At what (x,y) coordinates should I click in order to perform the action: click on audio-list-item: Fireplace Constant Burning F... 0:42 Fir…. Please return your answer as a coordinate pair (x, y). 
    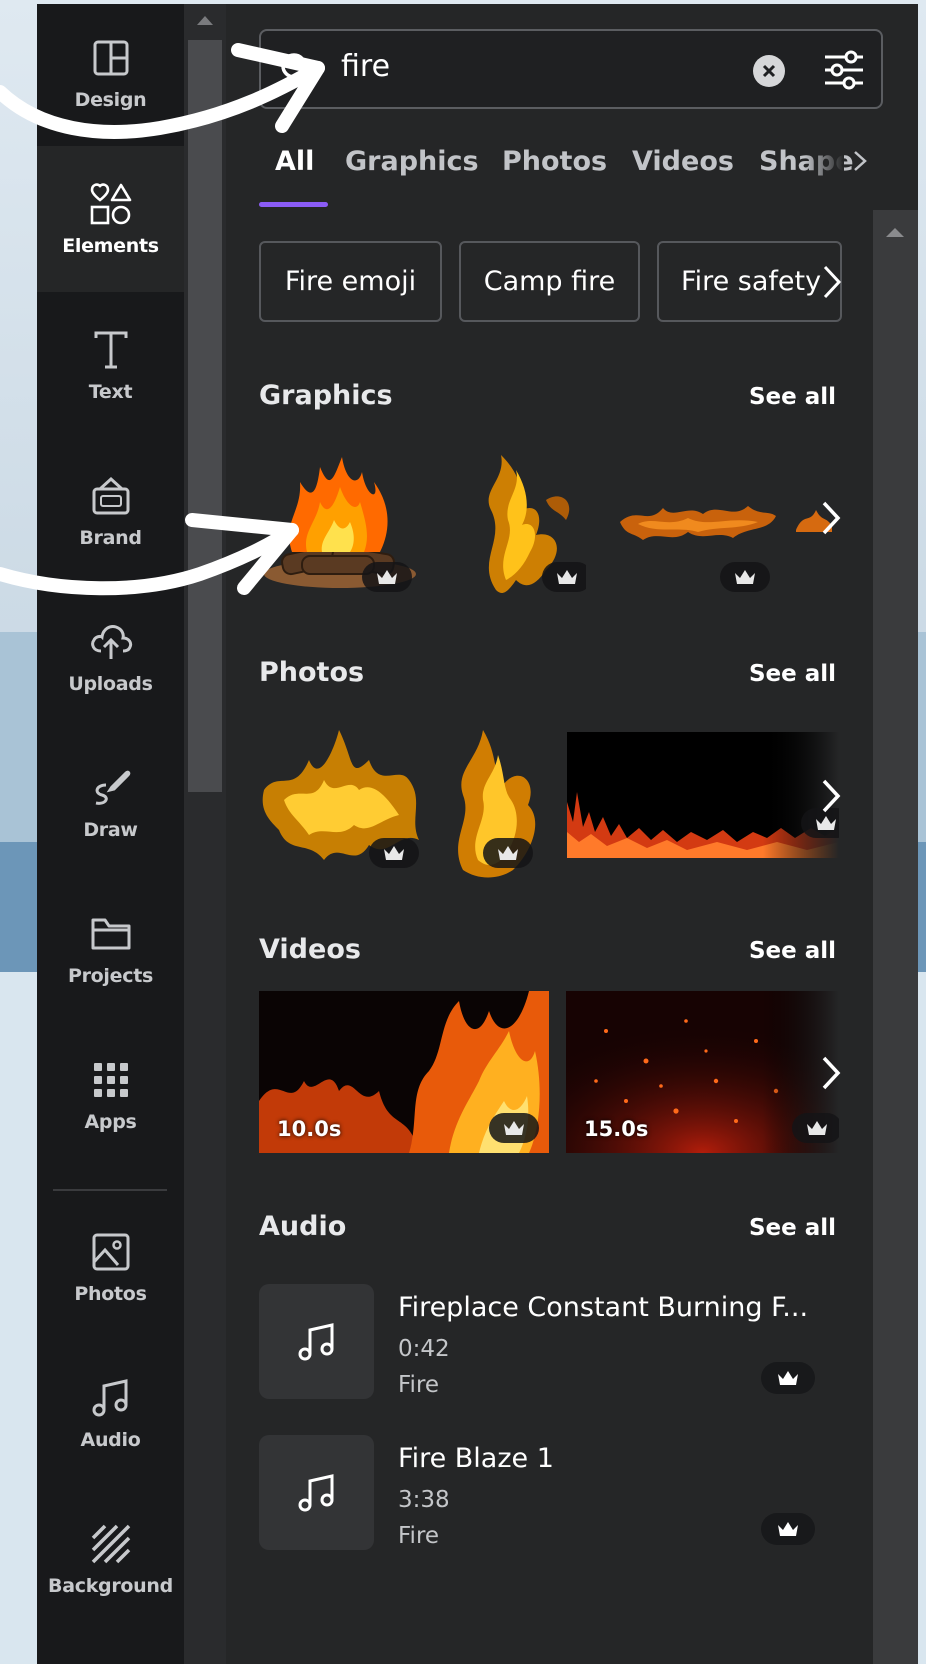
    Looking at the image, I should click on (549, 1342).